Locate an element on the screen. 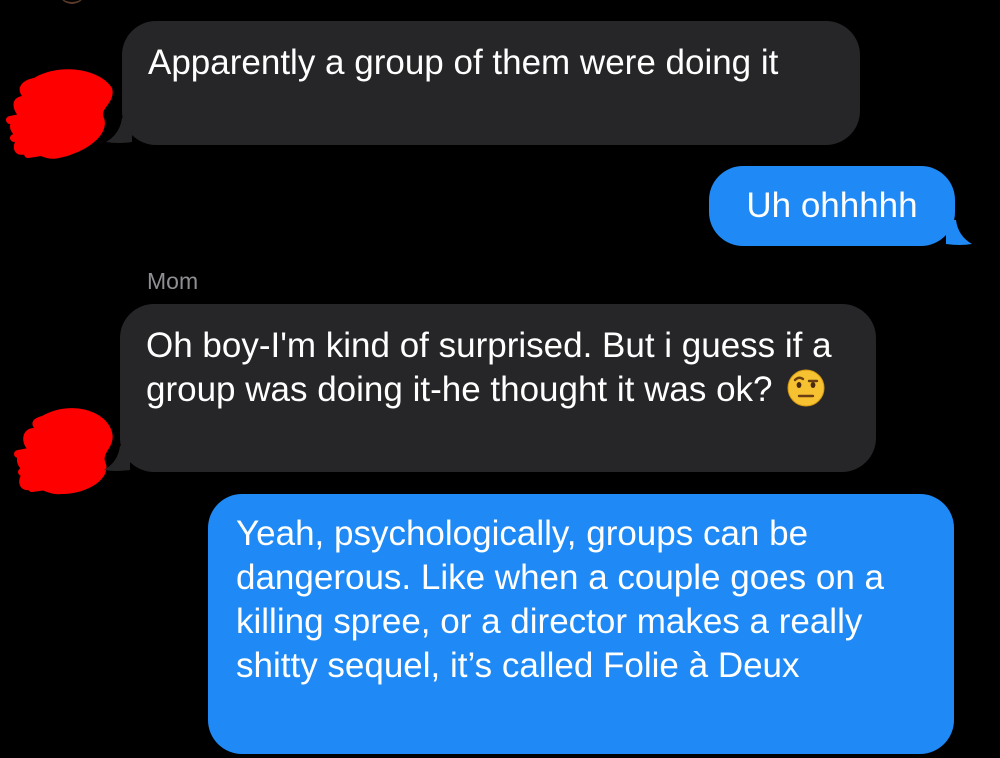 The height and width of the screenshot is (758, 1000). message-bubble-outgoing: Uh ohhhhh is located at coordinates (832, 206).